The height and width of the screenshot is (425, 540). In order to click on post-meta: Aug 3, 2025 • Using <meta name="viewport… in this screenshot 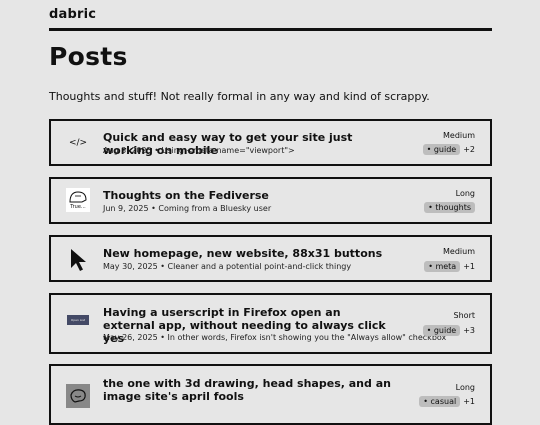, I will do `click(199, 150)`.